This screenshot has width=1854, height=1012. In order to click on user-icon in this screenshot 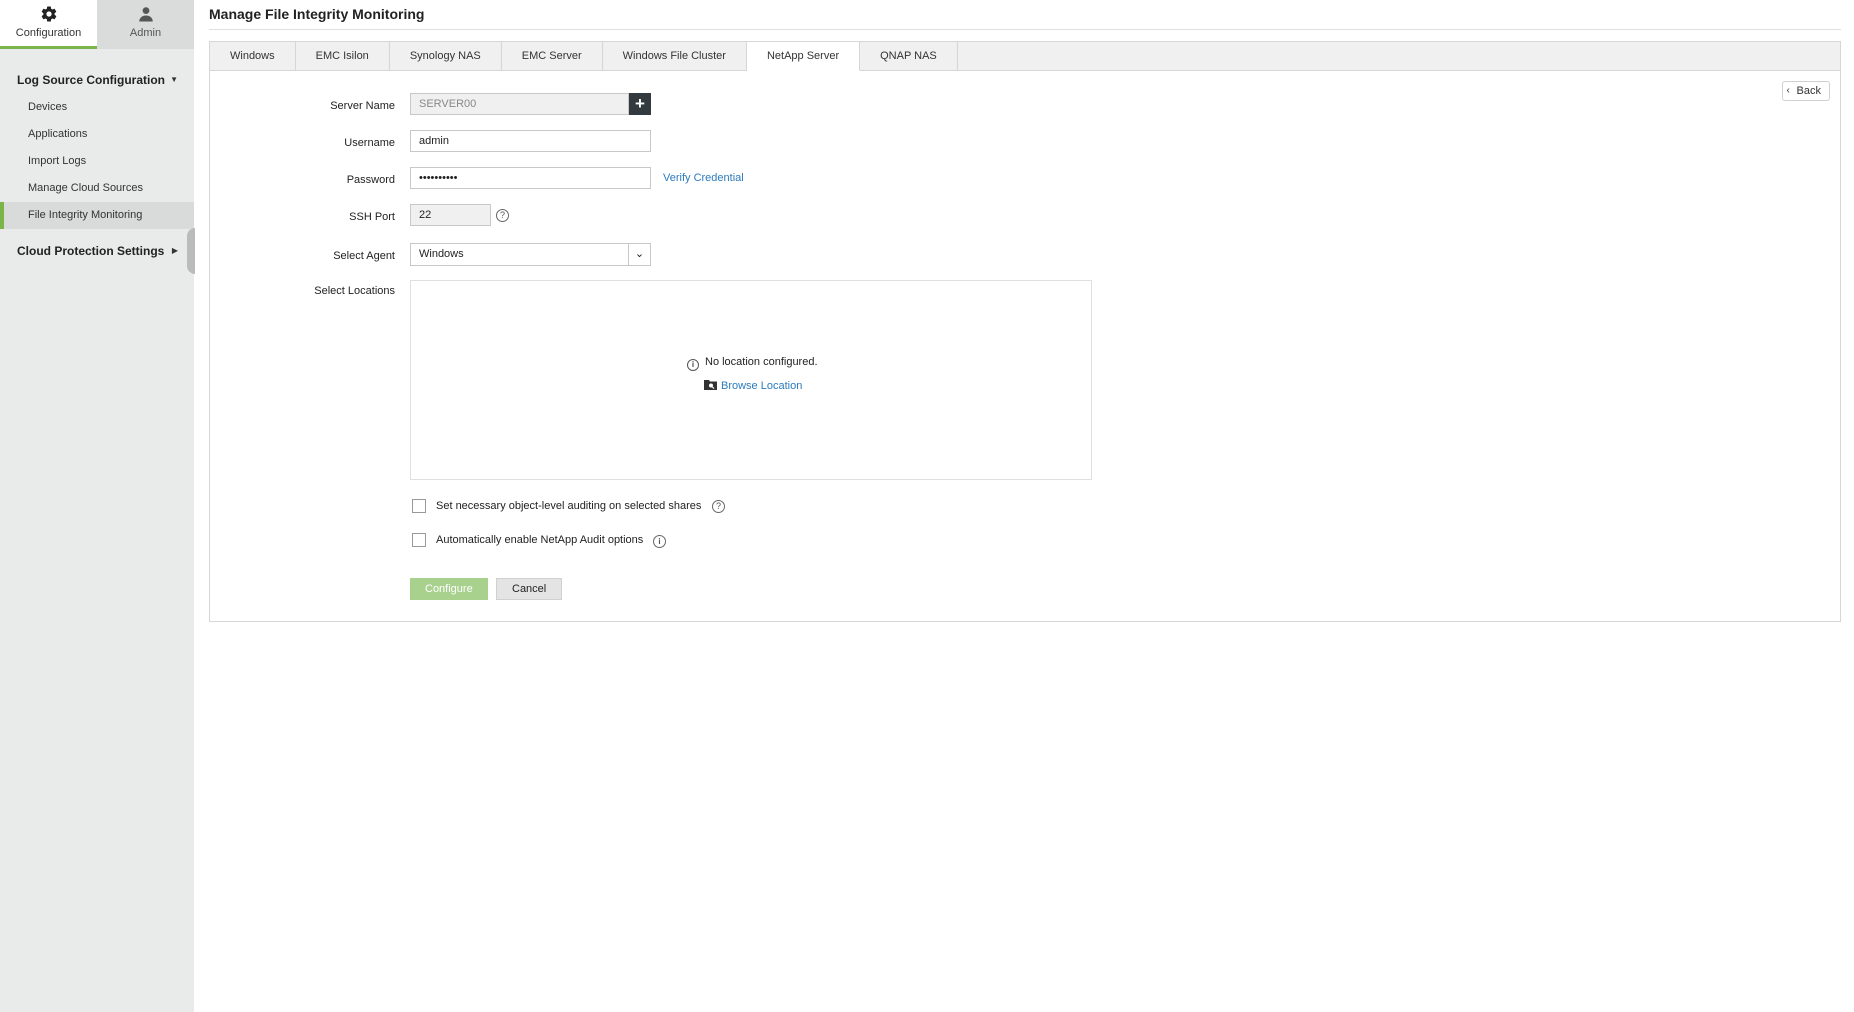, I will do `click(145, 14)`.